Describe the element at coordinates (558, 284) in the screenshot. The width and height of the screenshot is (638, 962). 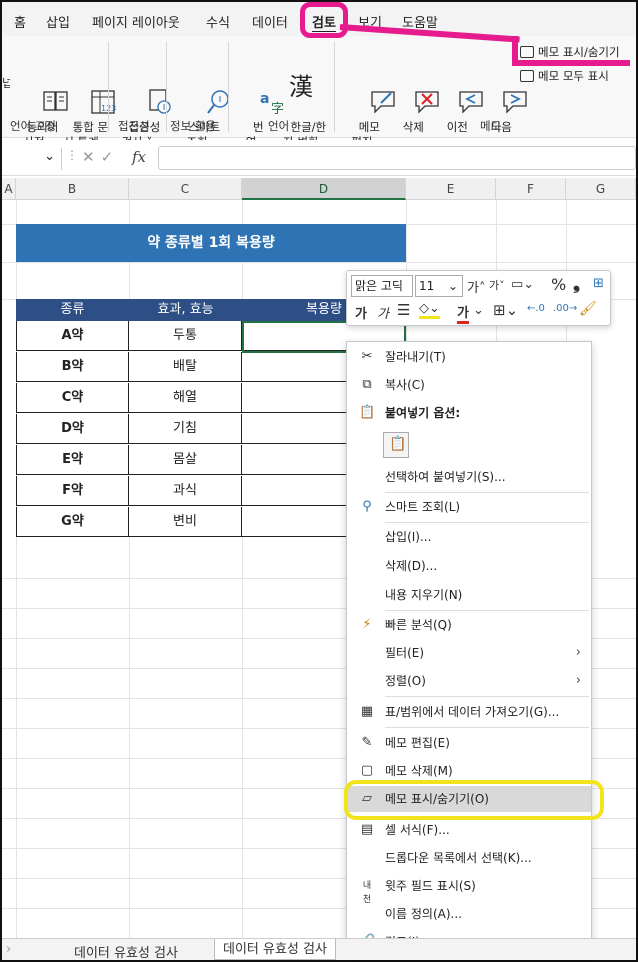
I see `percent-style-button: %` at that location.